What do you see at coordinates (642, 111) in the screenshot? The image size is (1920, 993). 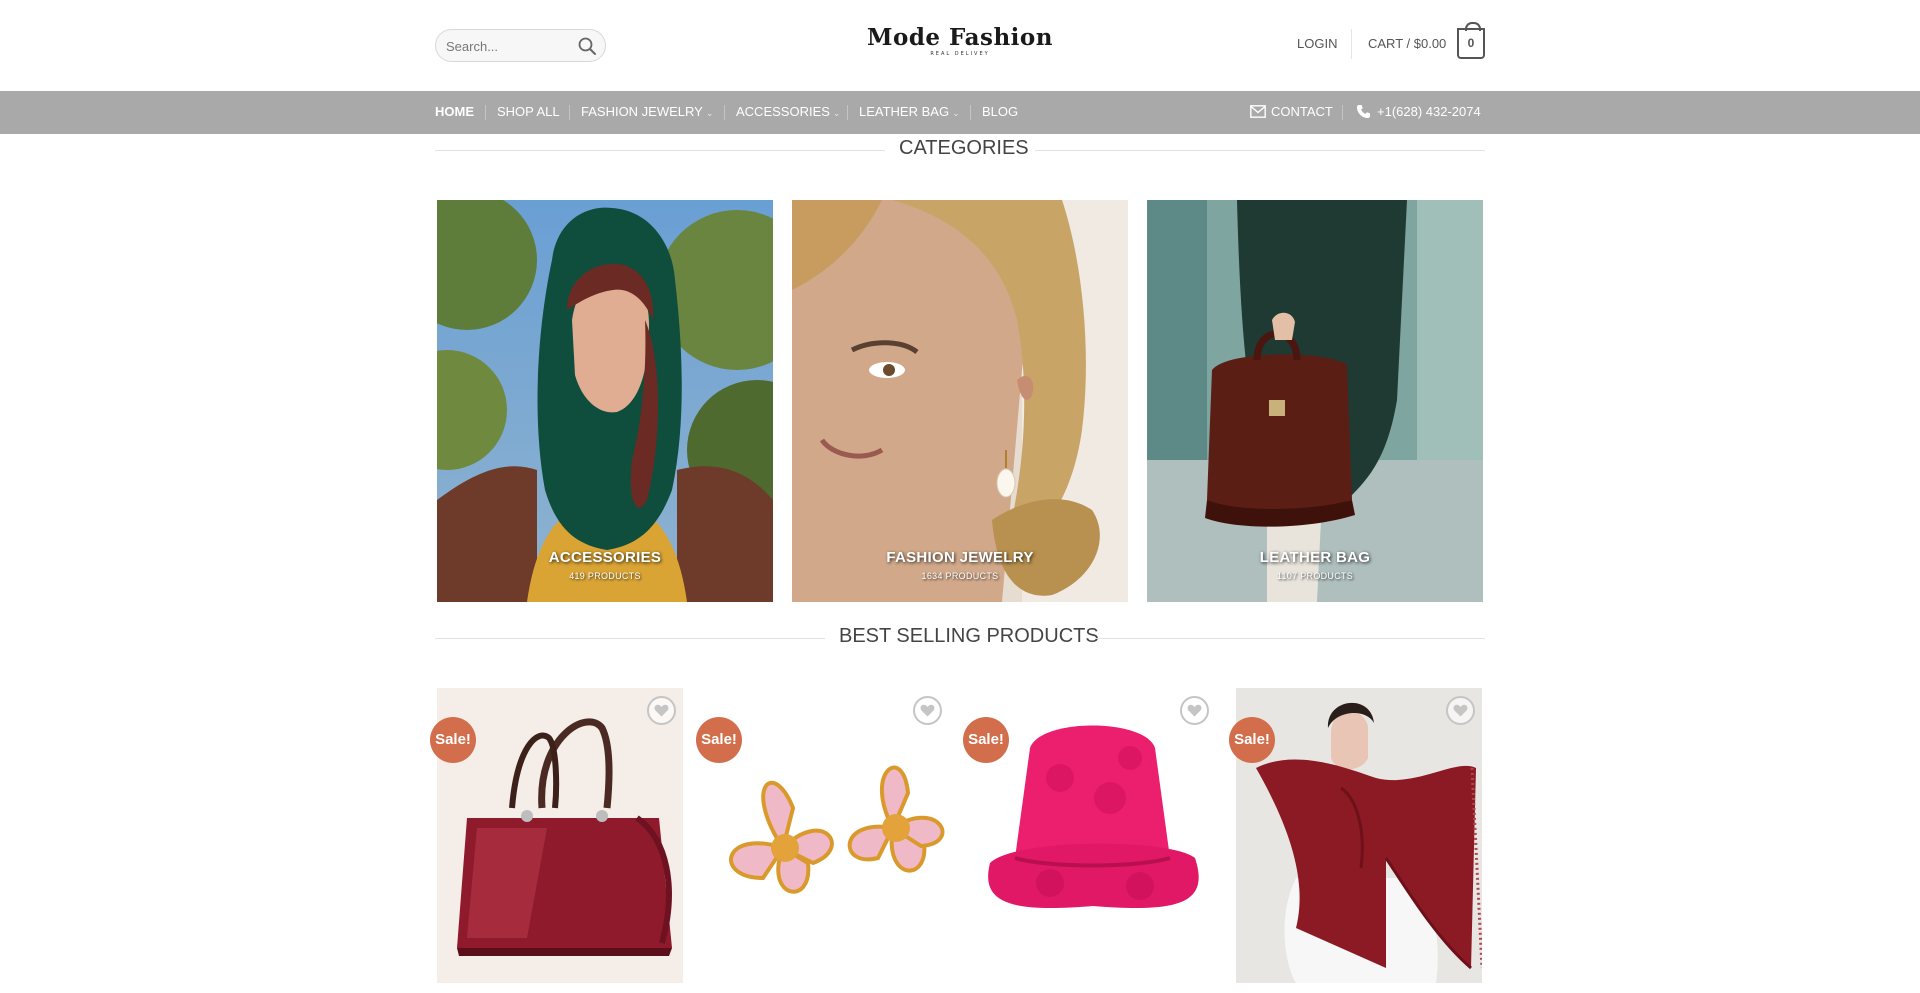 I see `nav-item-label: FASHION JEWELRY` at bounding box center [642, 111].